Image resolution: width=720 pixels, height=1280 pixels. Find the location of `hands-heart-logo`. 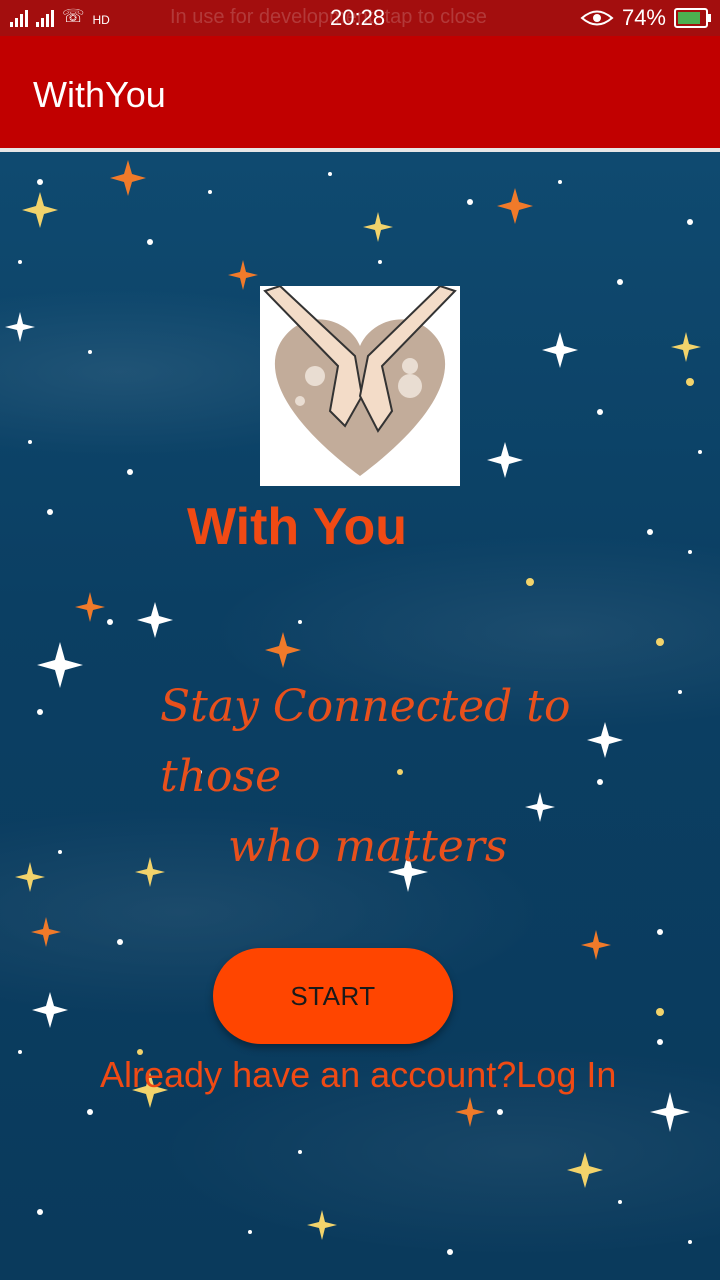

hands-heart-logo is located at coordinates (360, 385).